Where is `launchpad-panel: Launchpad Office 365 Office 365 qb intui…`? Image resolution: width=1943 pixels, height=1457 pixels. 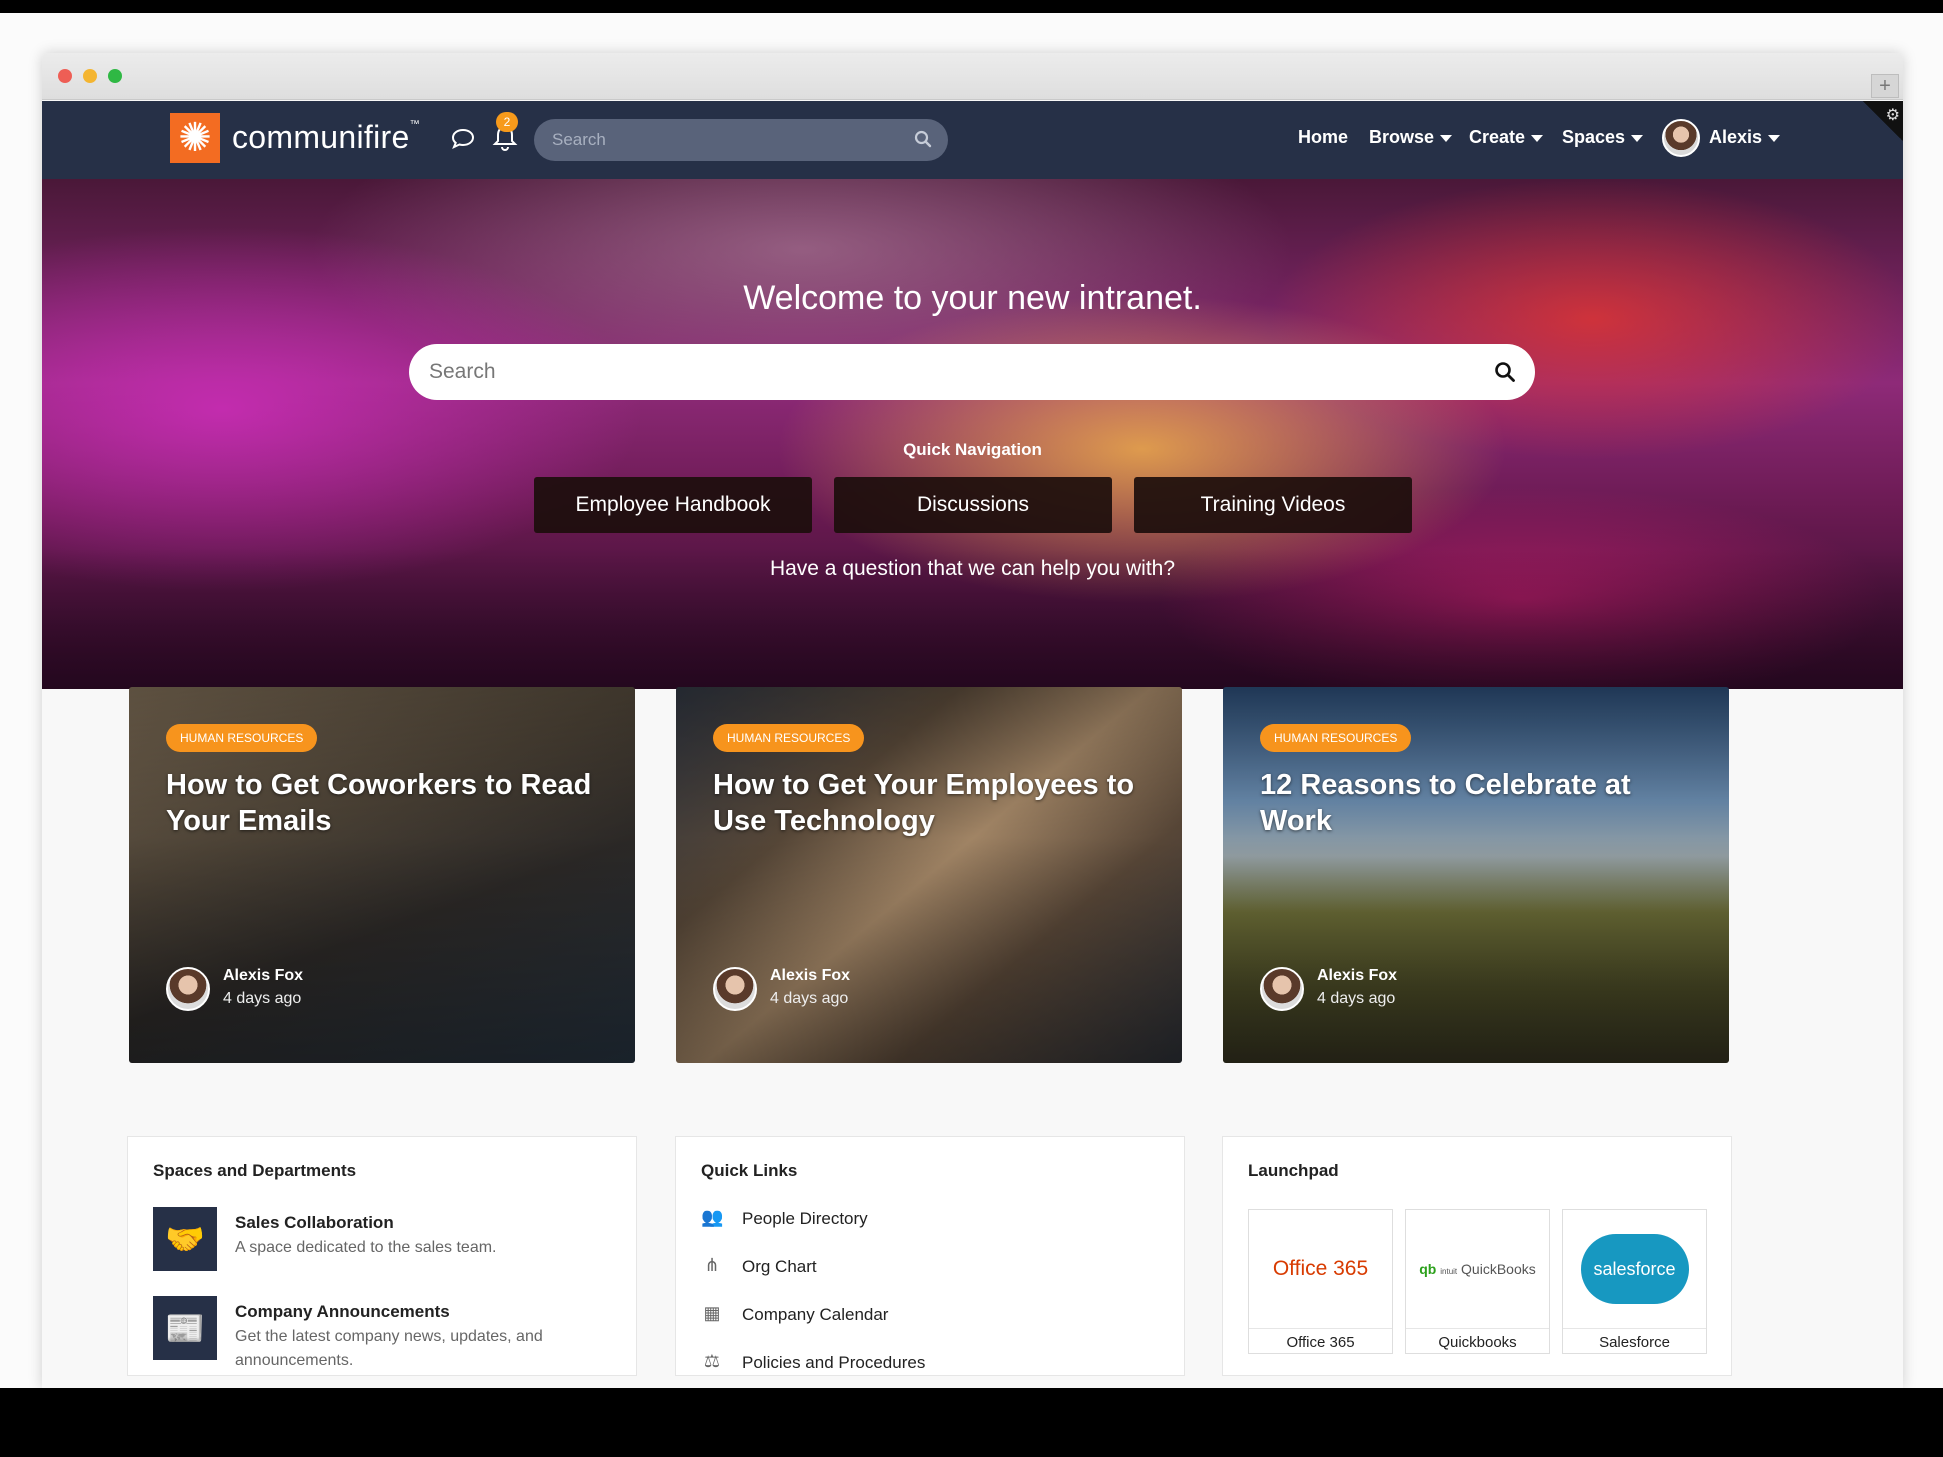 launchpad-panel: Launchpad Office 365 Office 365 qb intui… is located at coordinates (1477, 1256).